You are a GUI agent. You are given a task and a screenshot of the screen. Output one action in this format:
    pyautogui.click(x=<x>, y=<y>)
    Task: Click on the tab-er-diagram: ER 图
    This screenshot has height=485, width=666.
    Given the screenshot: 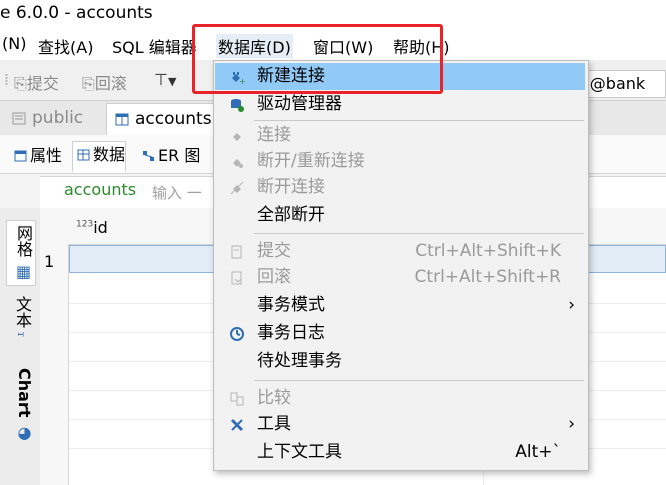 What is the action you would take?
    pyautogui.click(x=169, y=156)
    